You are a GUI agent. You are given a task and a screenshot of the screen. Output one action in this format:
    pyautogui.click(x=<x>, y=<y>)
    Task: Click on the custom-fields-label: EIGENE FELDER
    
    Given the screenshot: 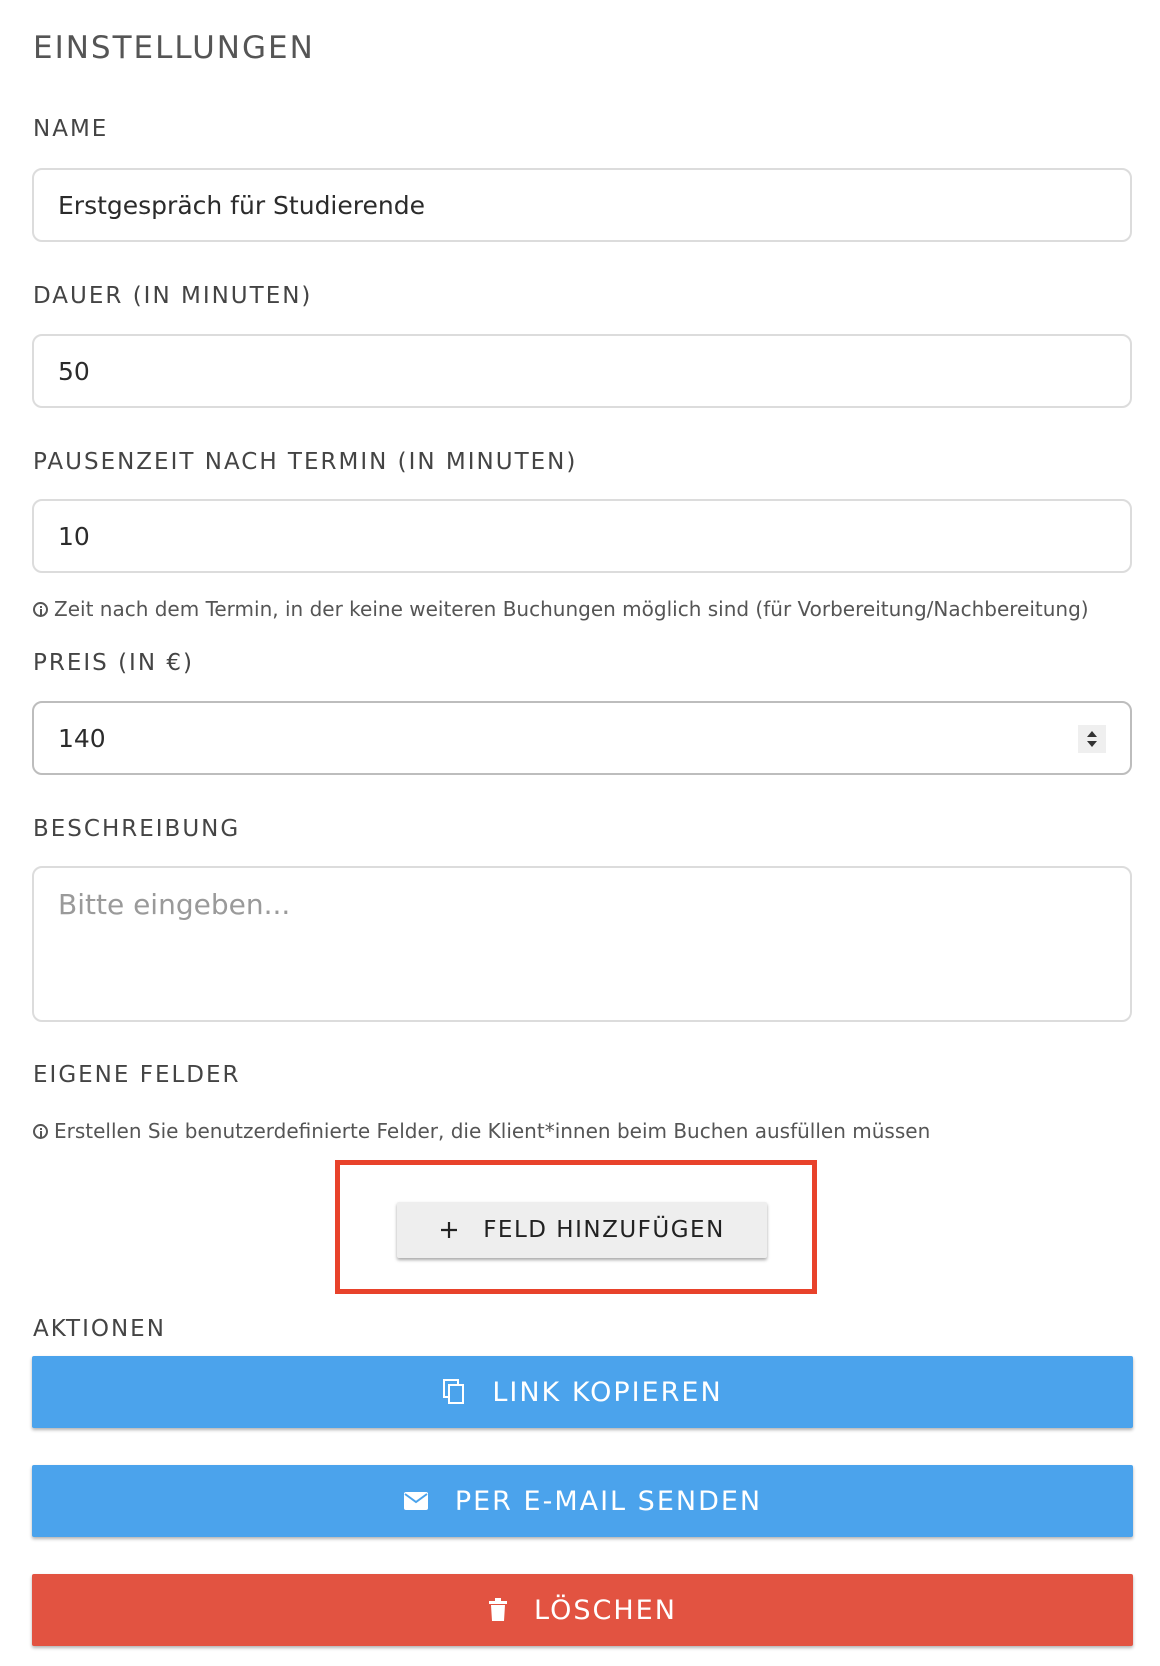 What is the action you would take?
    pyautogui.click(x=137, y=1075)
    